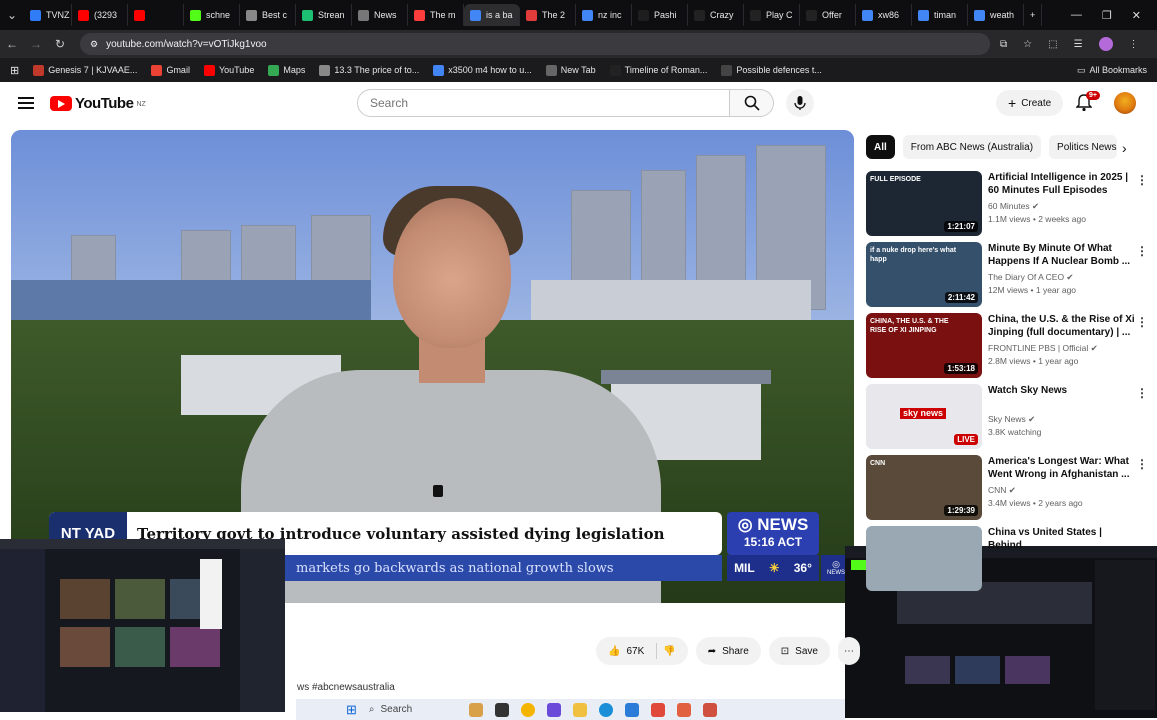 This screenshot has width=1157, height=720. I want to click on taskbar-widget-icon, so click(475, 709).